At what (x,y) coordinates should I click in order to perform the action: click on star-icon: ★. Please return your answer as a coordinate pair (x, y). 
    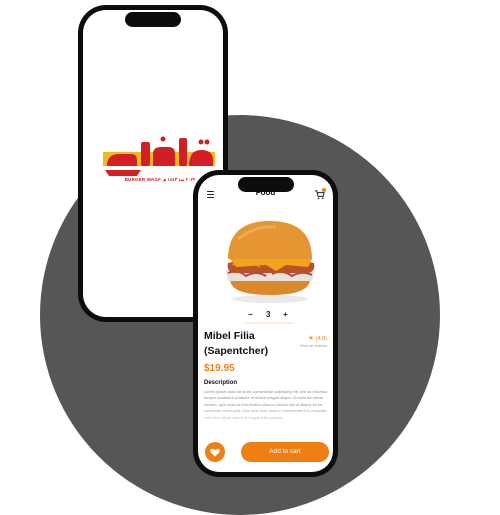
    Looking at the image, I should click on (311, 338).